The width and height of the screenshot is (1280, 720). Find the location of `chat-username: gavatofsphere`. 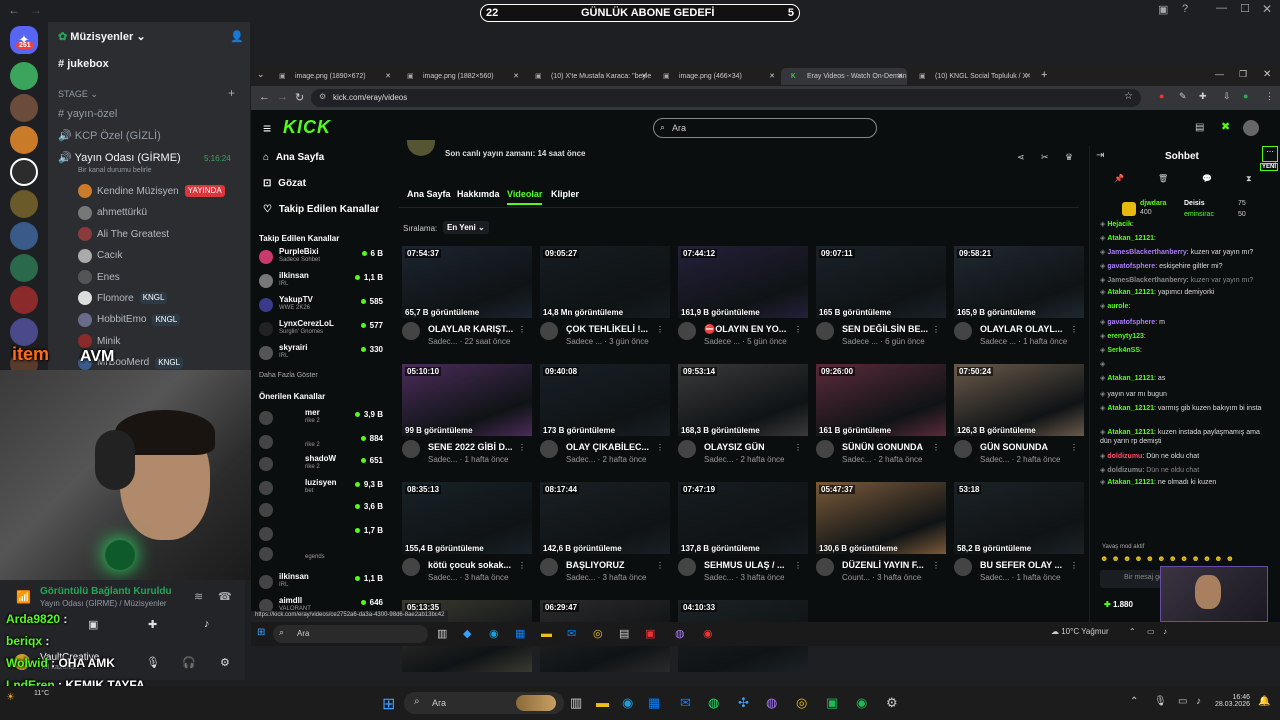

chat-username: gavatofsphere is located at coordinates (1131, 266).